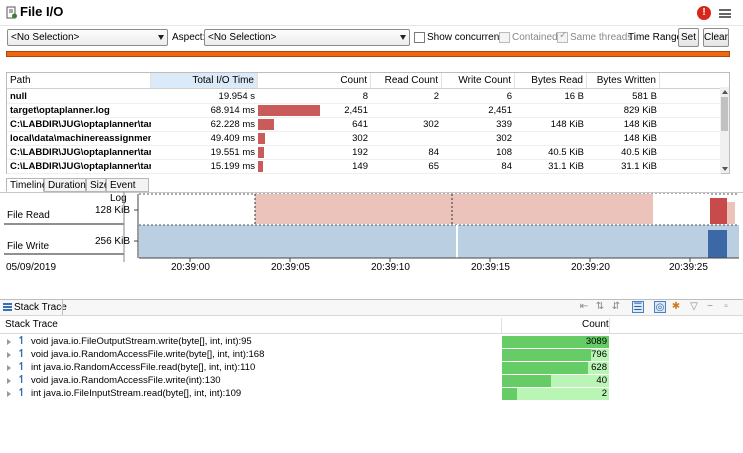  Describe the element at coordinates (433, 166) in the screenshot. I see `cell-read-count: 65` at that location.